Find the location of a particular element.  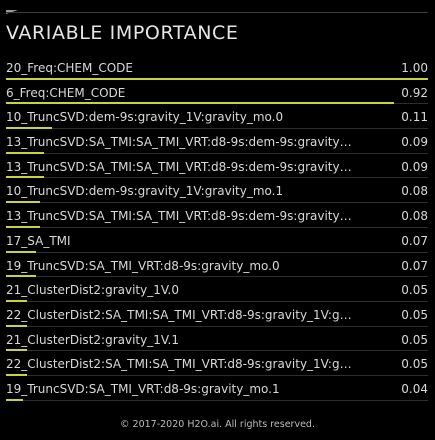

importance-value: 0.11 is located at coordinates (414, 117).